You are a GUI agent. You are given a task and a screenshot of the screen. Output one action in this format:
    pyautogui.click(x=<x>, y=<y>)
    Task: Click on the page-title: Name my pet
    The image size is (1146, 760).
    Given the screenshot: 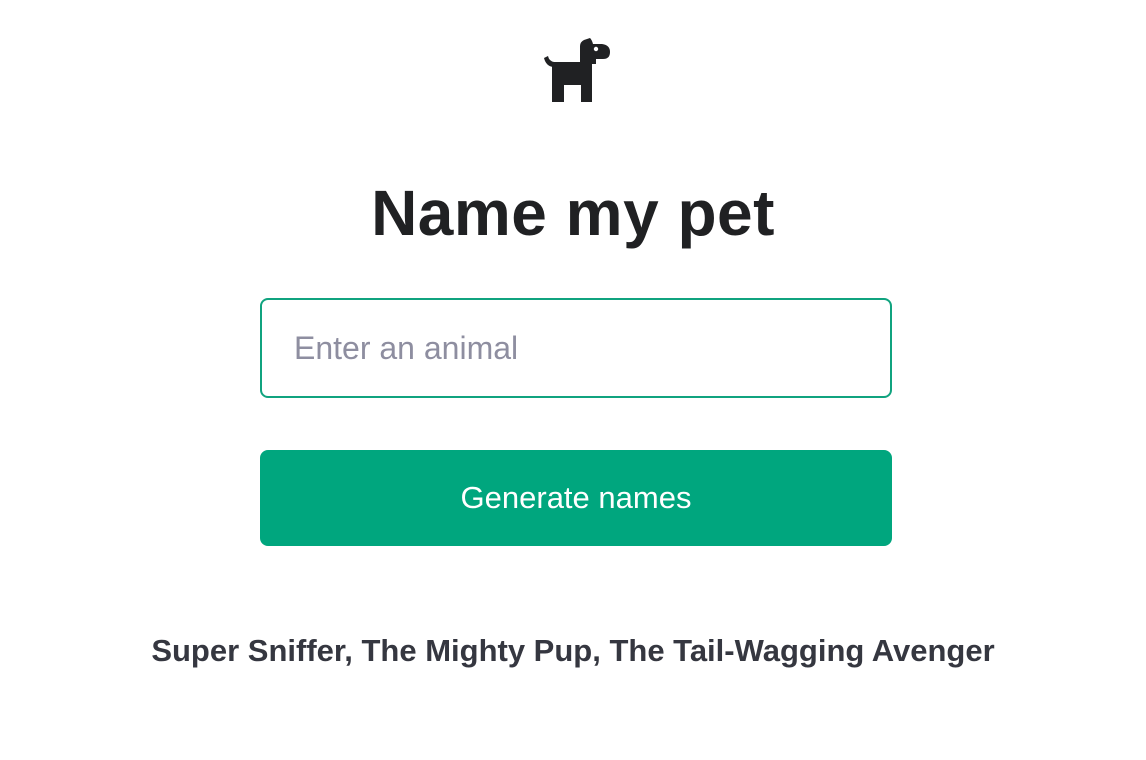 What is the action you would take?
    pyautogui.click(x=573, y=212)
    